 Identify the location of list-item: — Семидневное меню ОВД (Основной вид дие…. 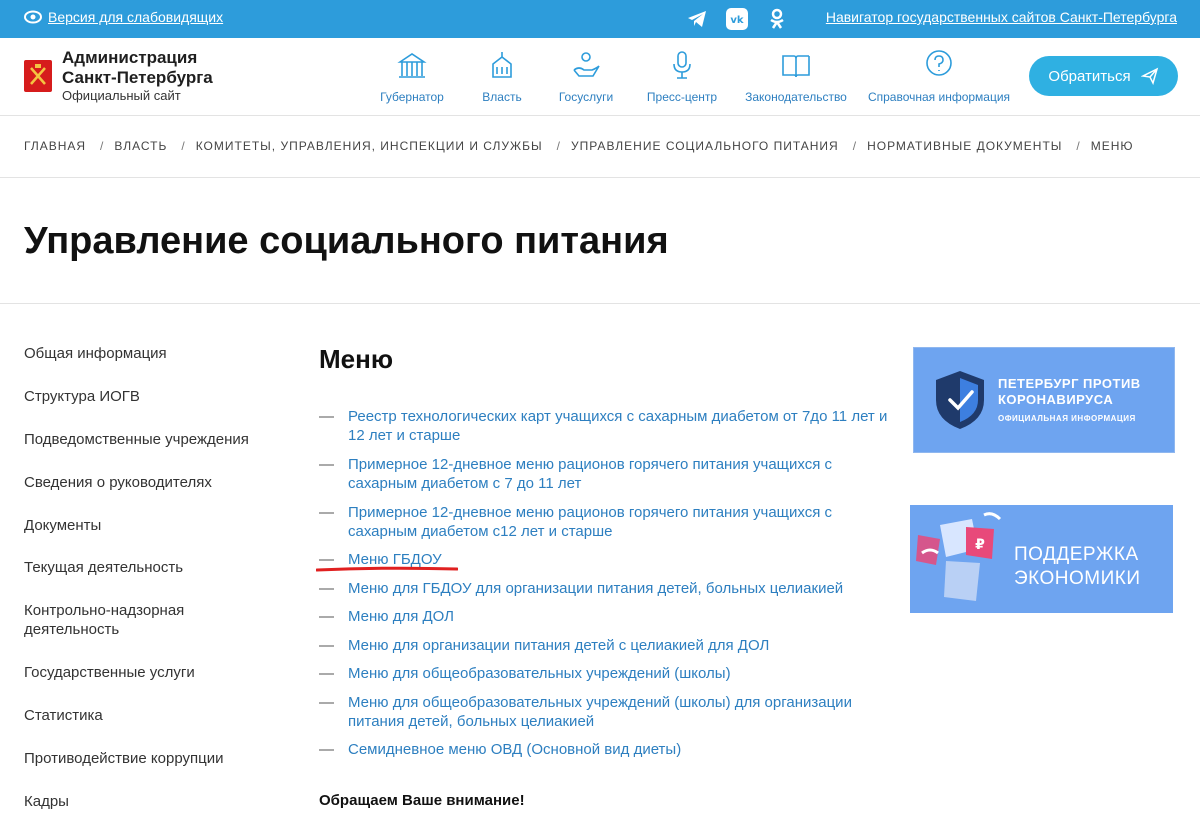
(604, 749).